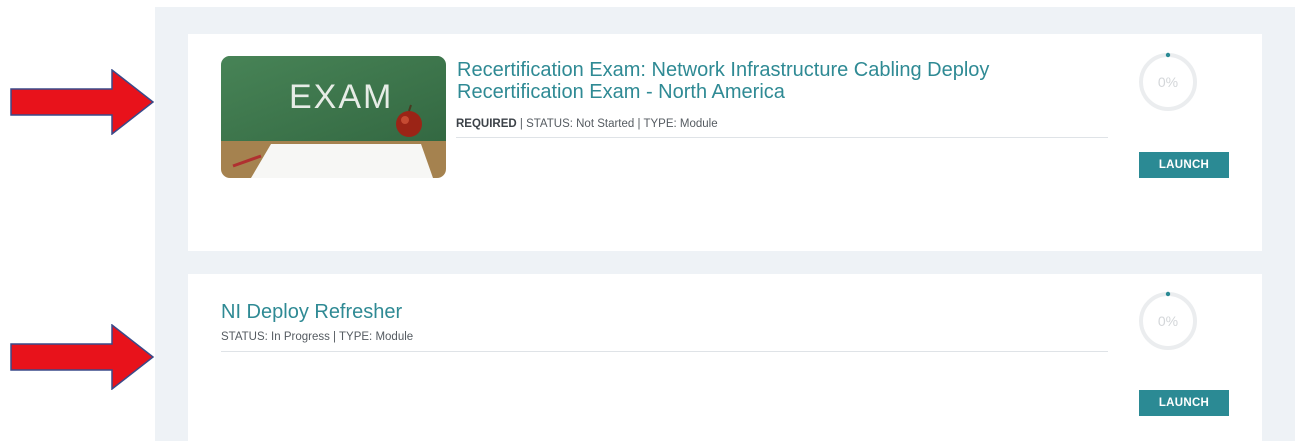  What do you see at coordinates (486, 124) in the screenshot?
I see `required-label: REQUIRED` at bounding box center [486, 124].